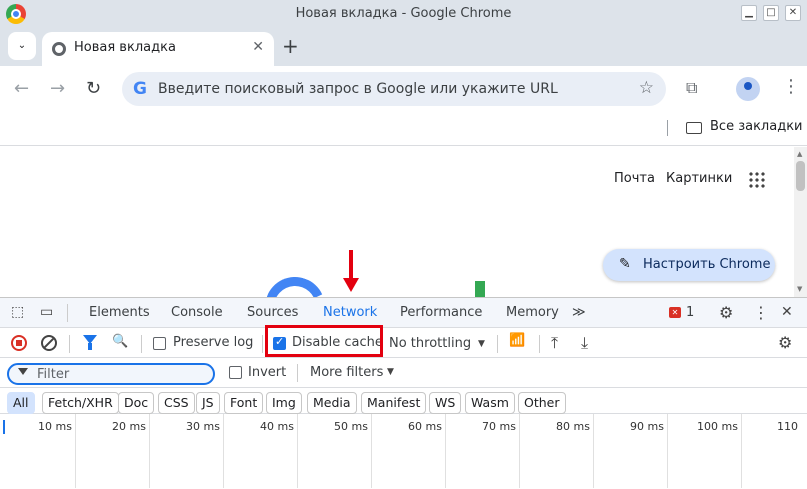 This screenshot has width=807, height=489. What do you see at coordinates (53, 374) in the screenshot?
I see `filter-placeholder: Filter` at bounding box center [53, 374].